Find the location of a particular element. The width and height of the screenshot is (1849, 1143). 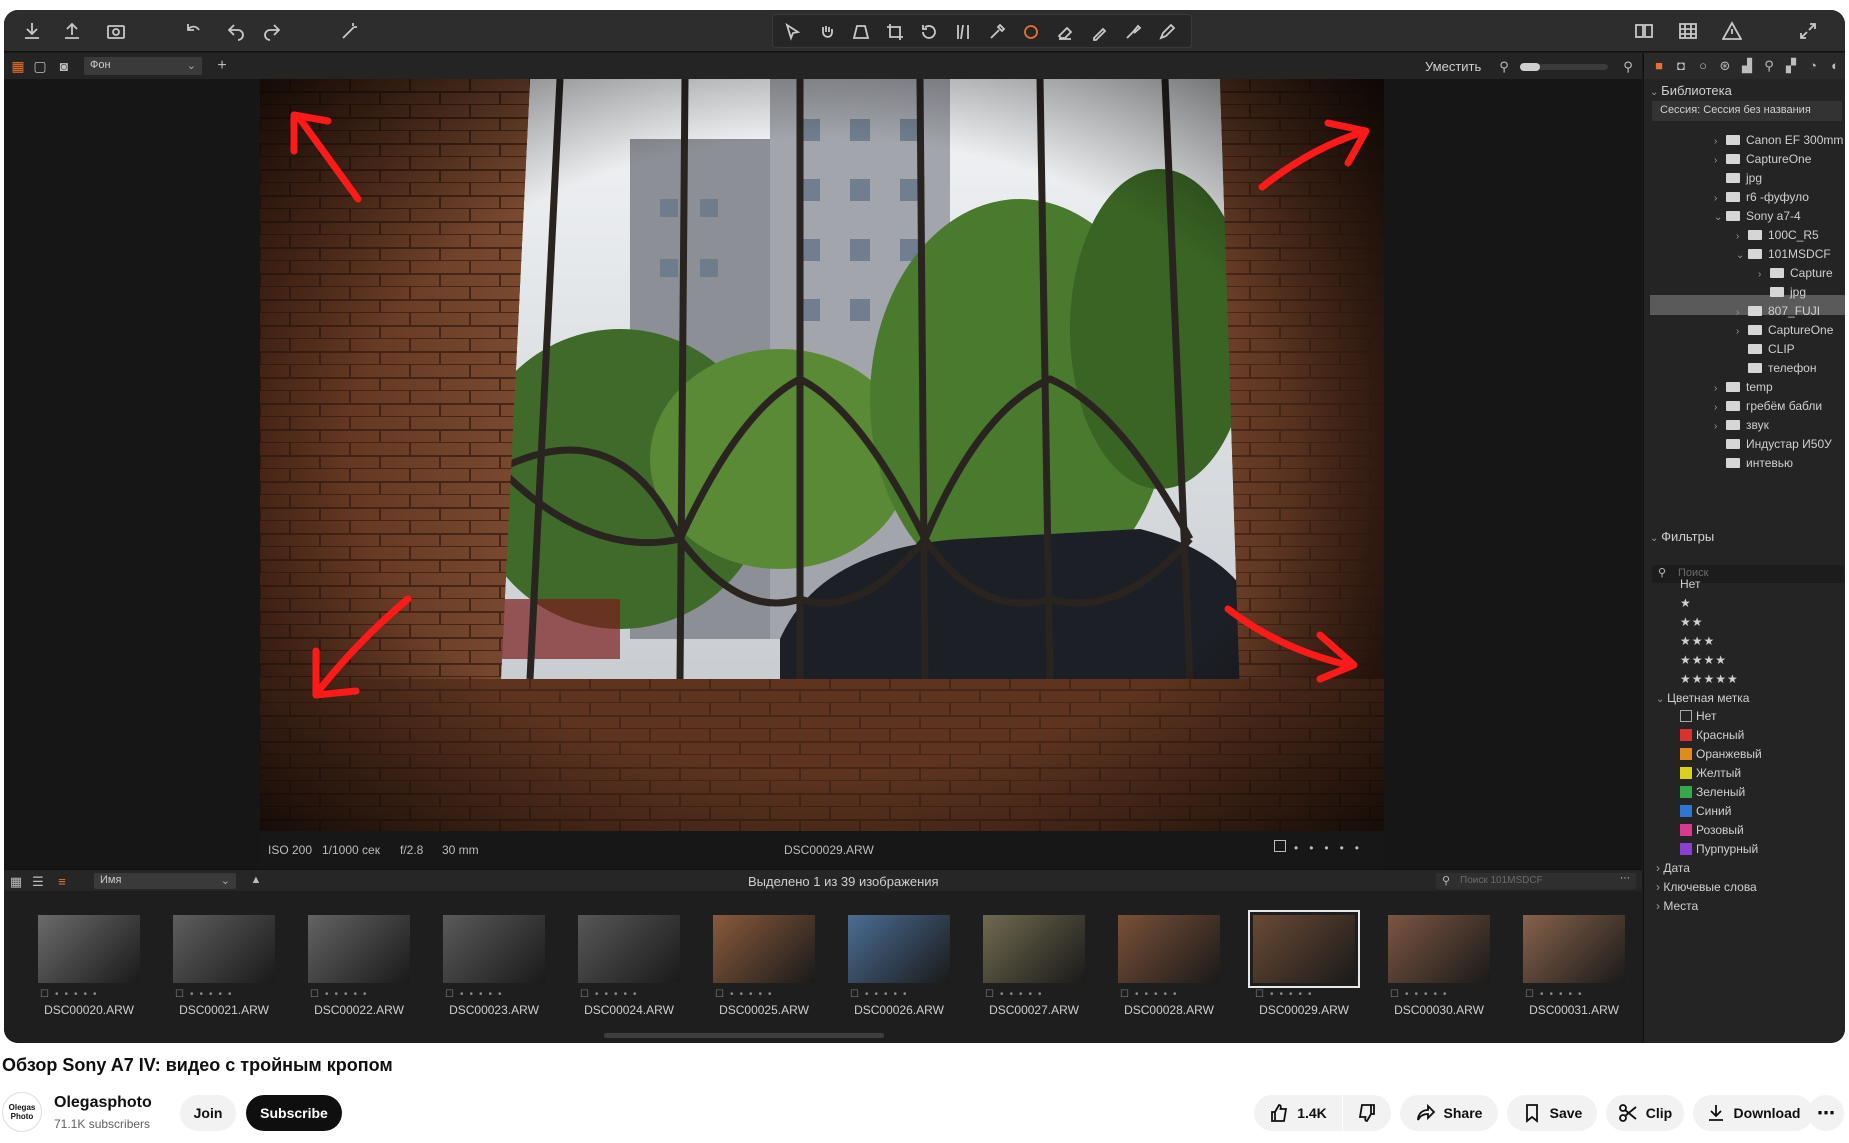

clip-button: Clip is located at coordinates (1645, 1113).